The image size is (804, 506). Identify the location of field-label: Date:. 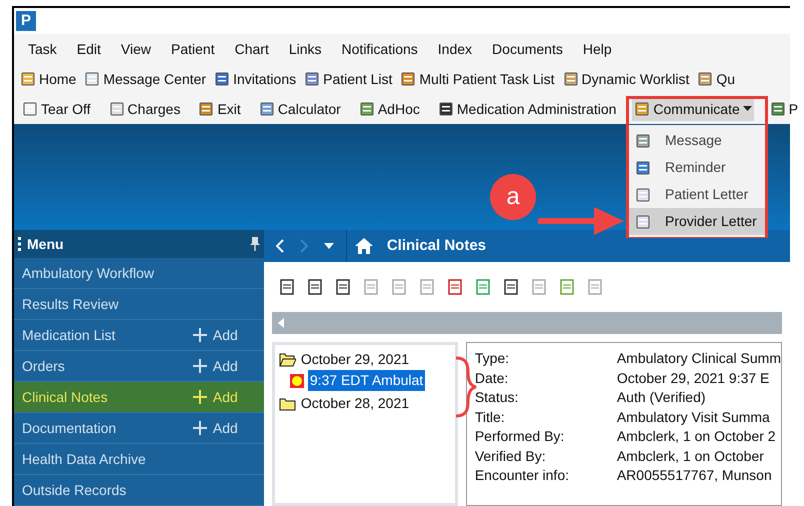
(492, 378).